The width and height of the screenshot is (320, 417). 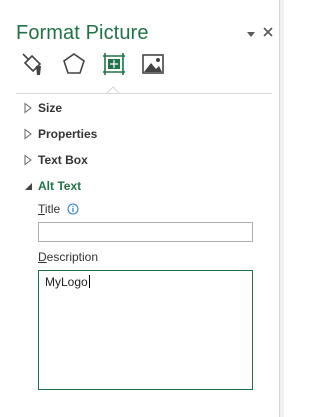 I want to click on format-tabs, so click(x=140, y=72).